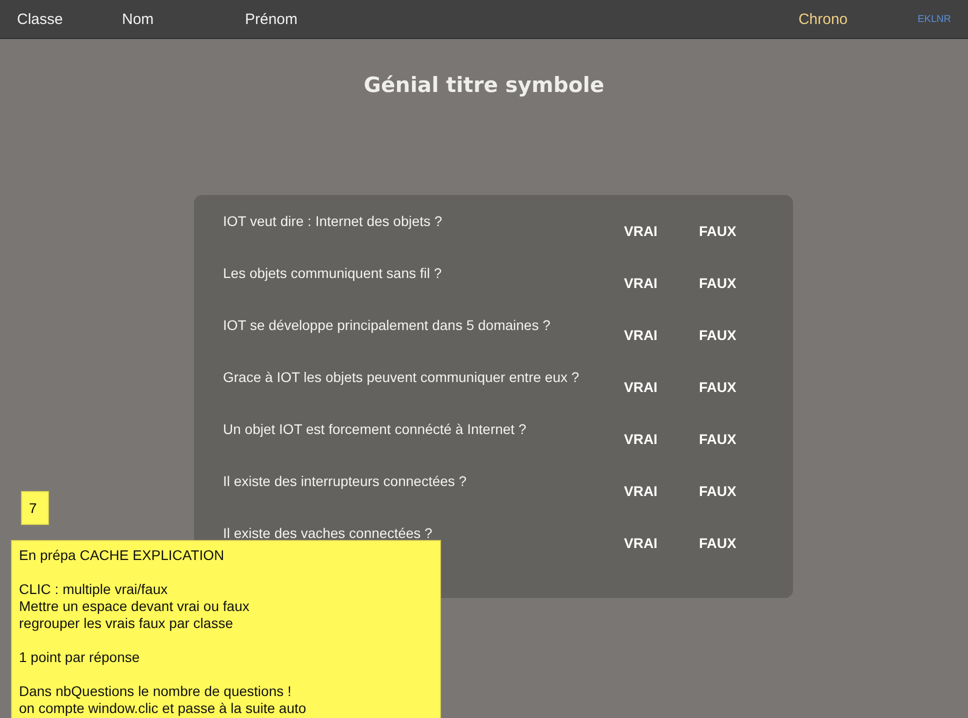  What do you see at coordinates (163, 700) in the screenshot?
I see `note-paragraph: Dans nbQuestions le nombre de questions ! on compte window.clic et passe à la suite auto` at bounding box center [163, 700].